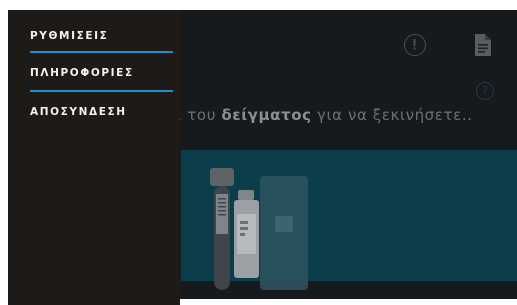 This screenshot has width=517, height=305. What do you see at coordinates (483, 45) in the screenshot?
I see `document-icon` at bounding box center [483, 45].